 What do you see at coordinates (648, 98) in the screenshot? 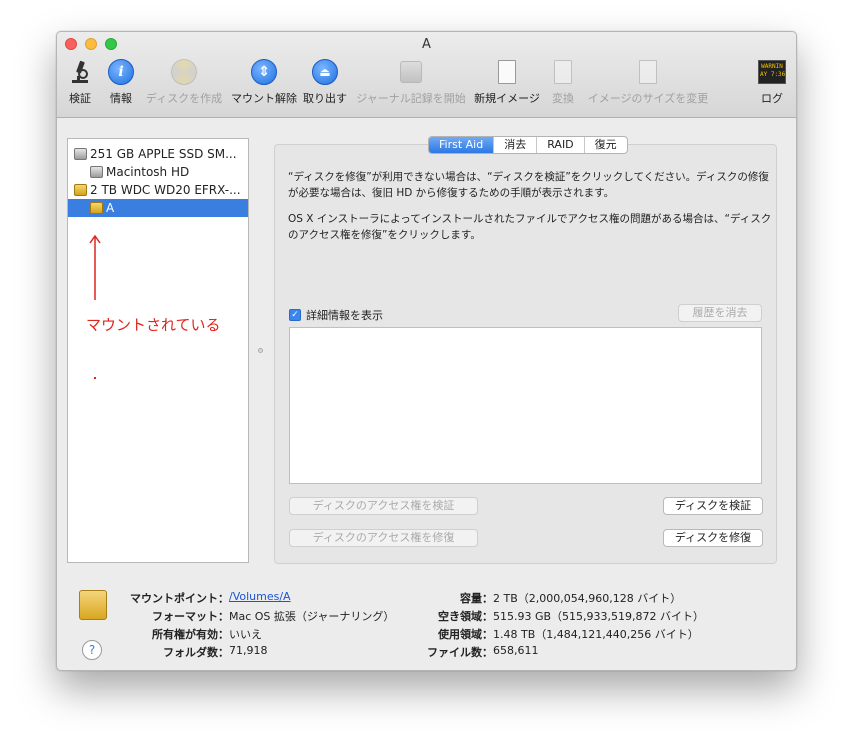
I see `toolbar-label: イメージのサイズを変更` at bounding box center [648, 98].